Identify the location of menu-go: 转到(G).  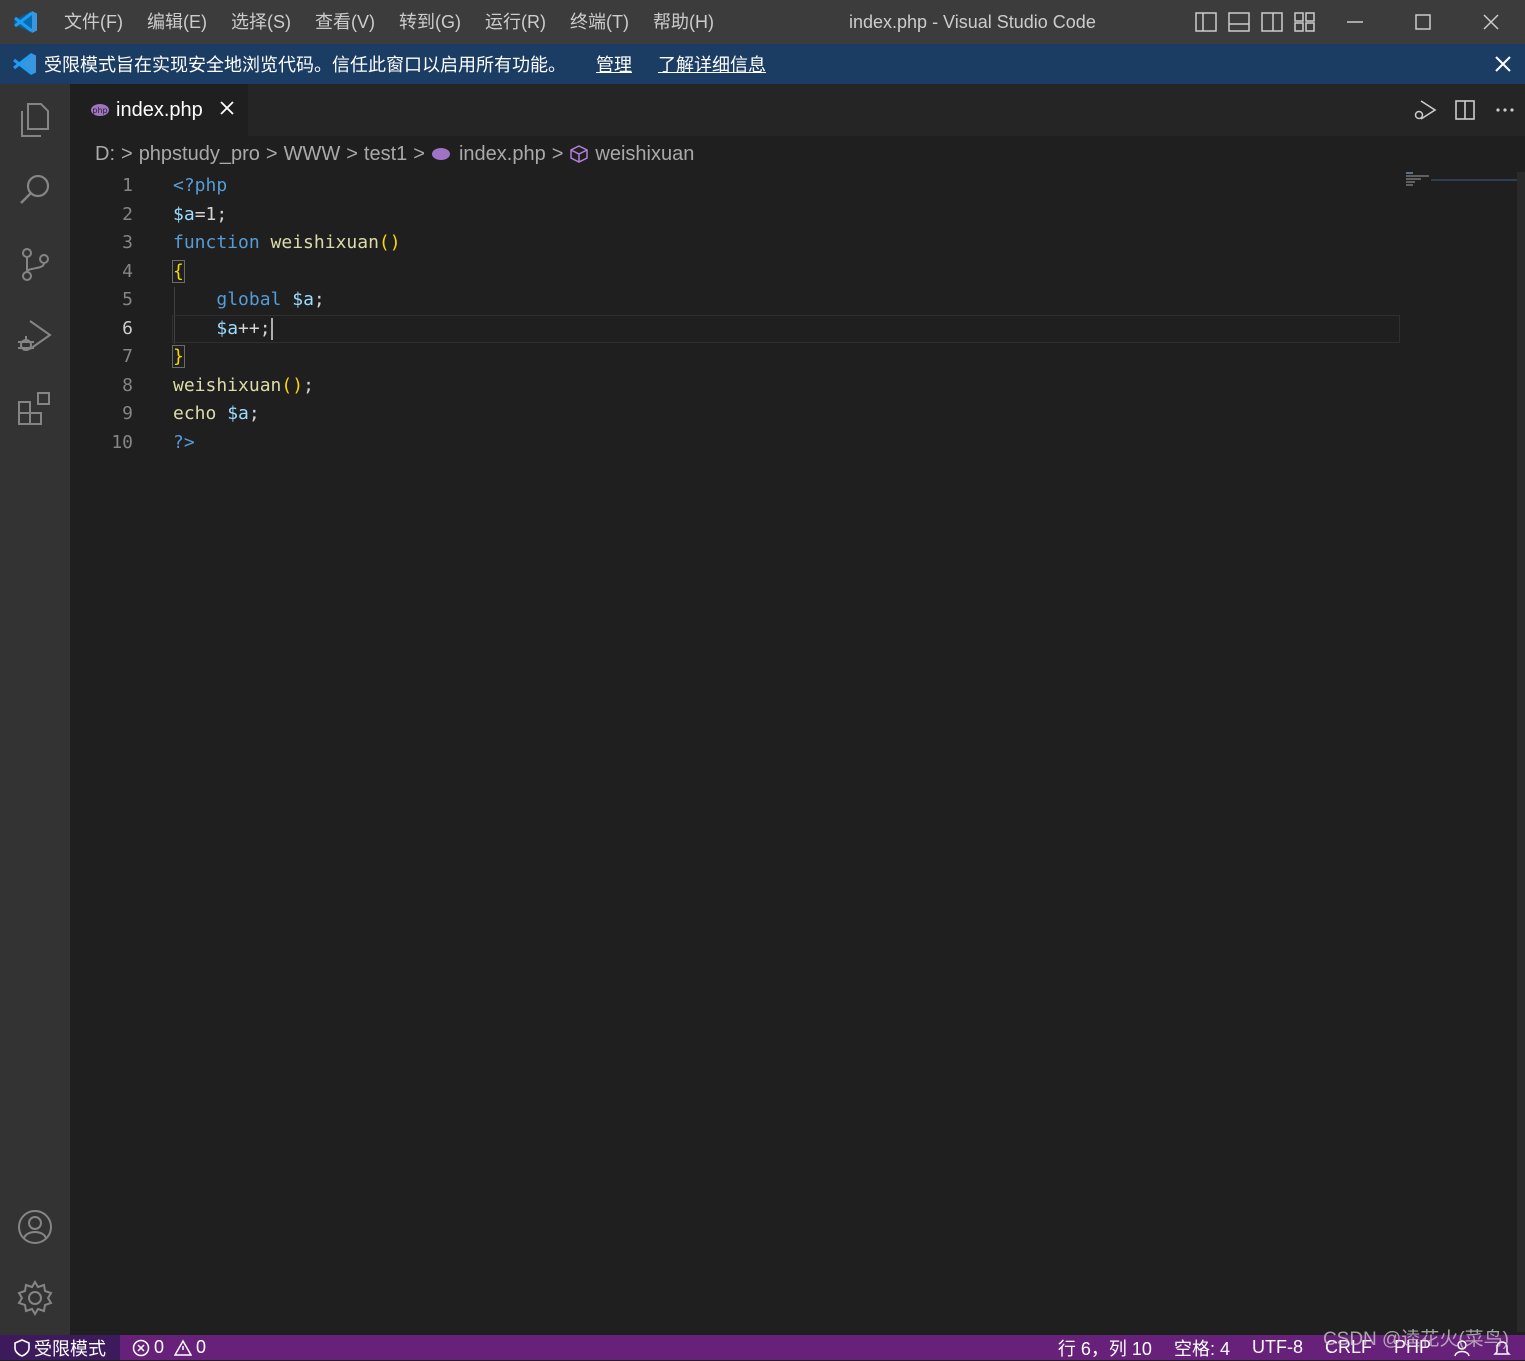
(430, 22).